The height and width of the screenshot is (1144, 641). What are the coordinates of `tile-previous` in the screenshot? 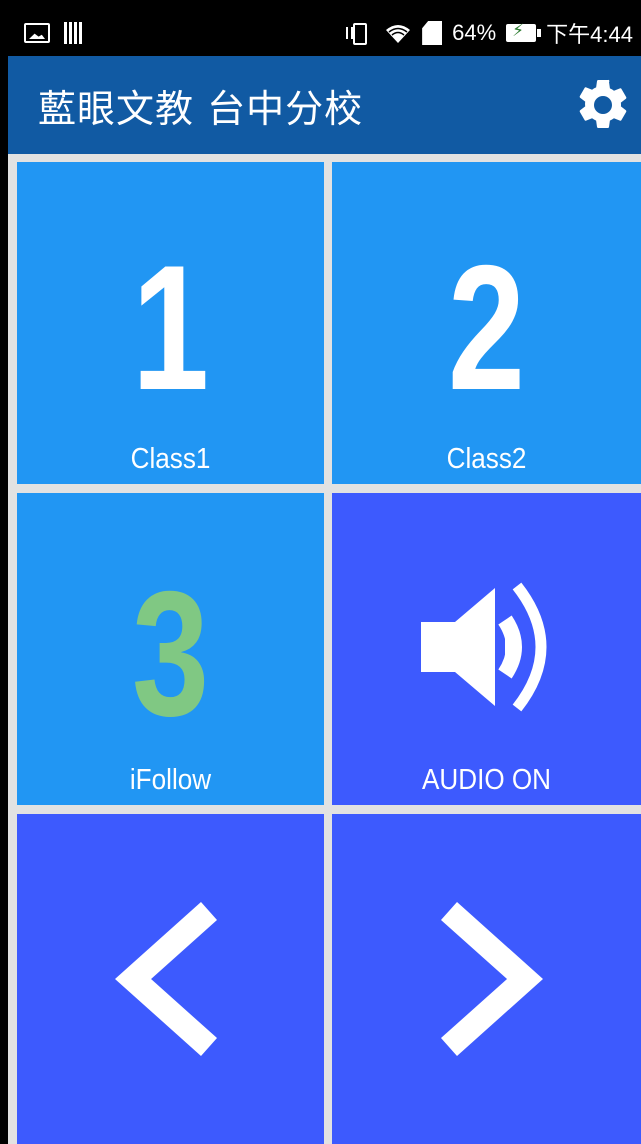 It's located at (170, 979).